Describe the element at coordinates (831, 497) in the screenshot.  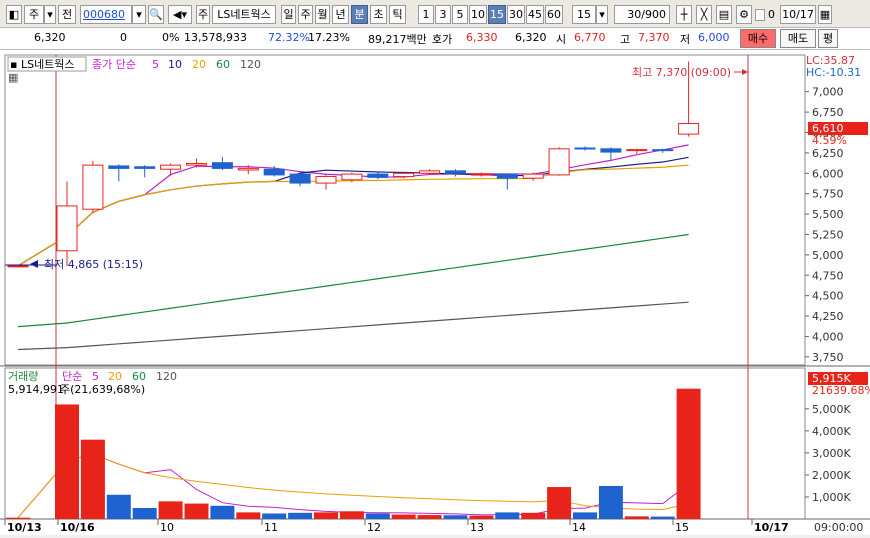
I see `volume-axis-label: 1,000K` at that location.